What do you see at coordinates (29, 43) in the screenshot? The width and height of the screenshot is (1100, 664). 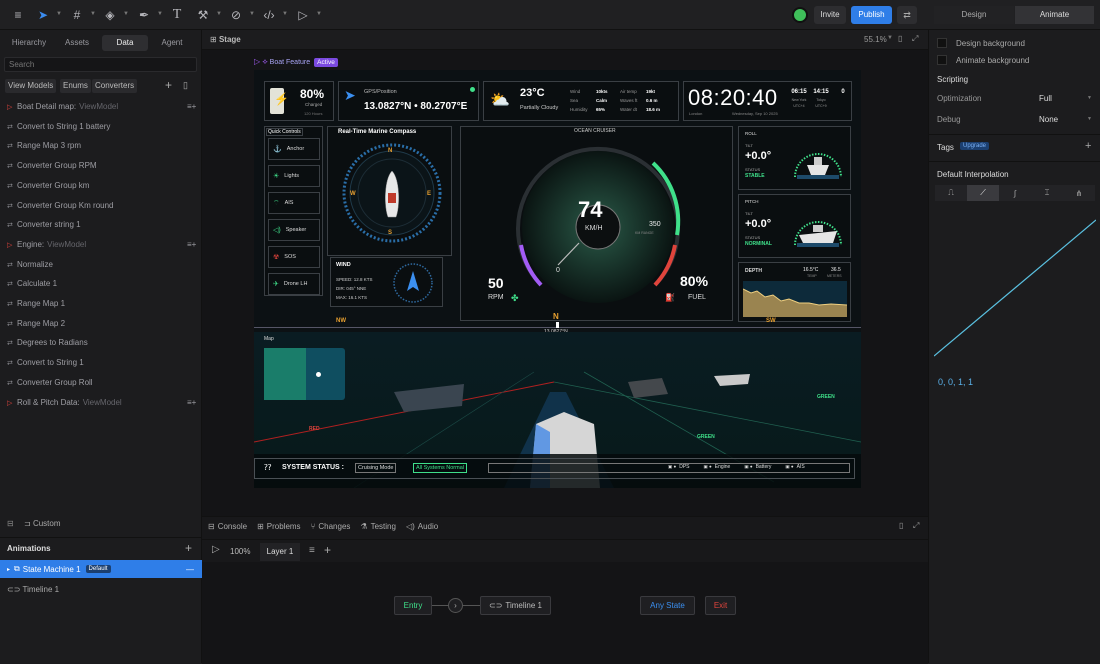 I see `tab-hierarchy: Hierarchy` at bounding box center [29, 43].